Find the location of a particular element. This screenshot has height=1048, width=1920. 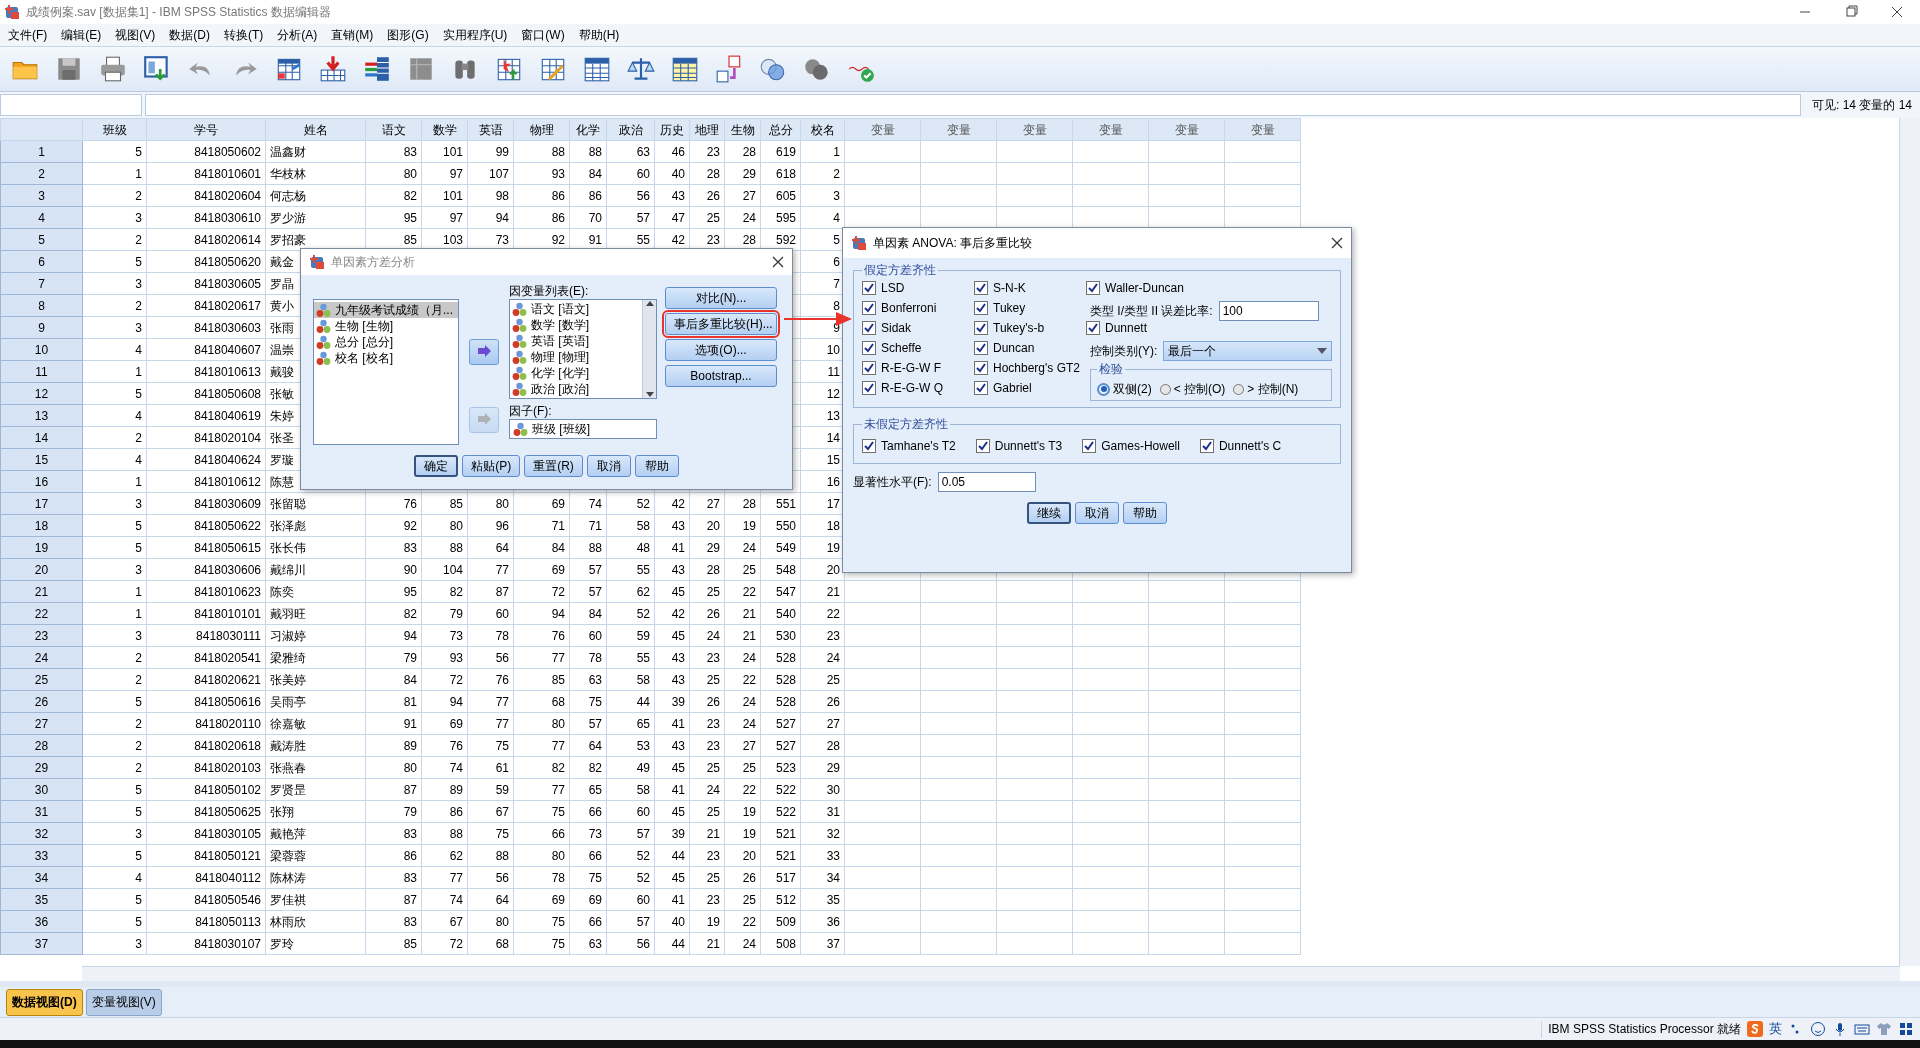

row-number: 22 is located at coordinates (41, 613).